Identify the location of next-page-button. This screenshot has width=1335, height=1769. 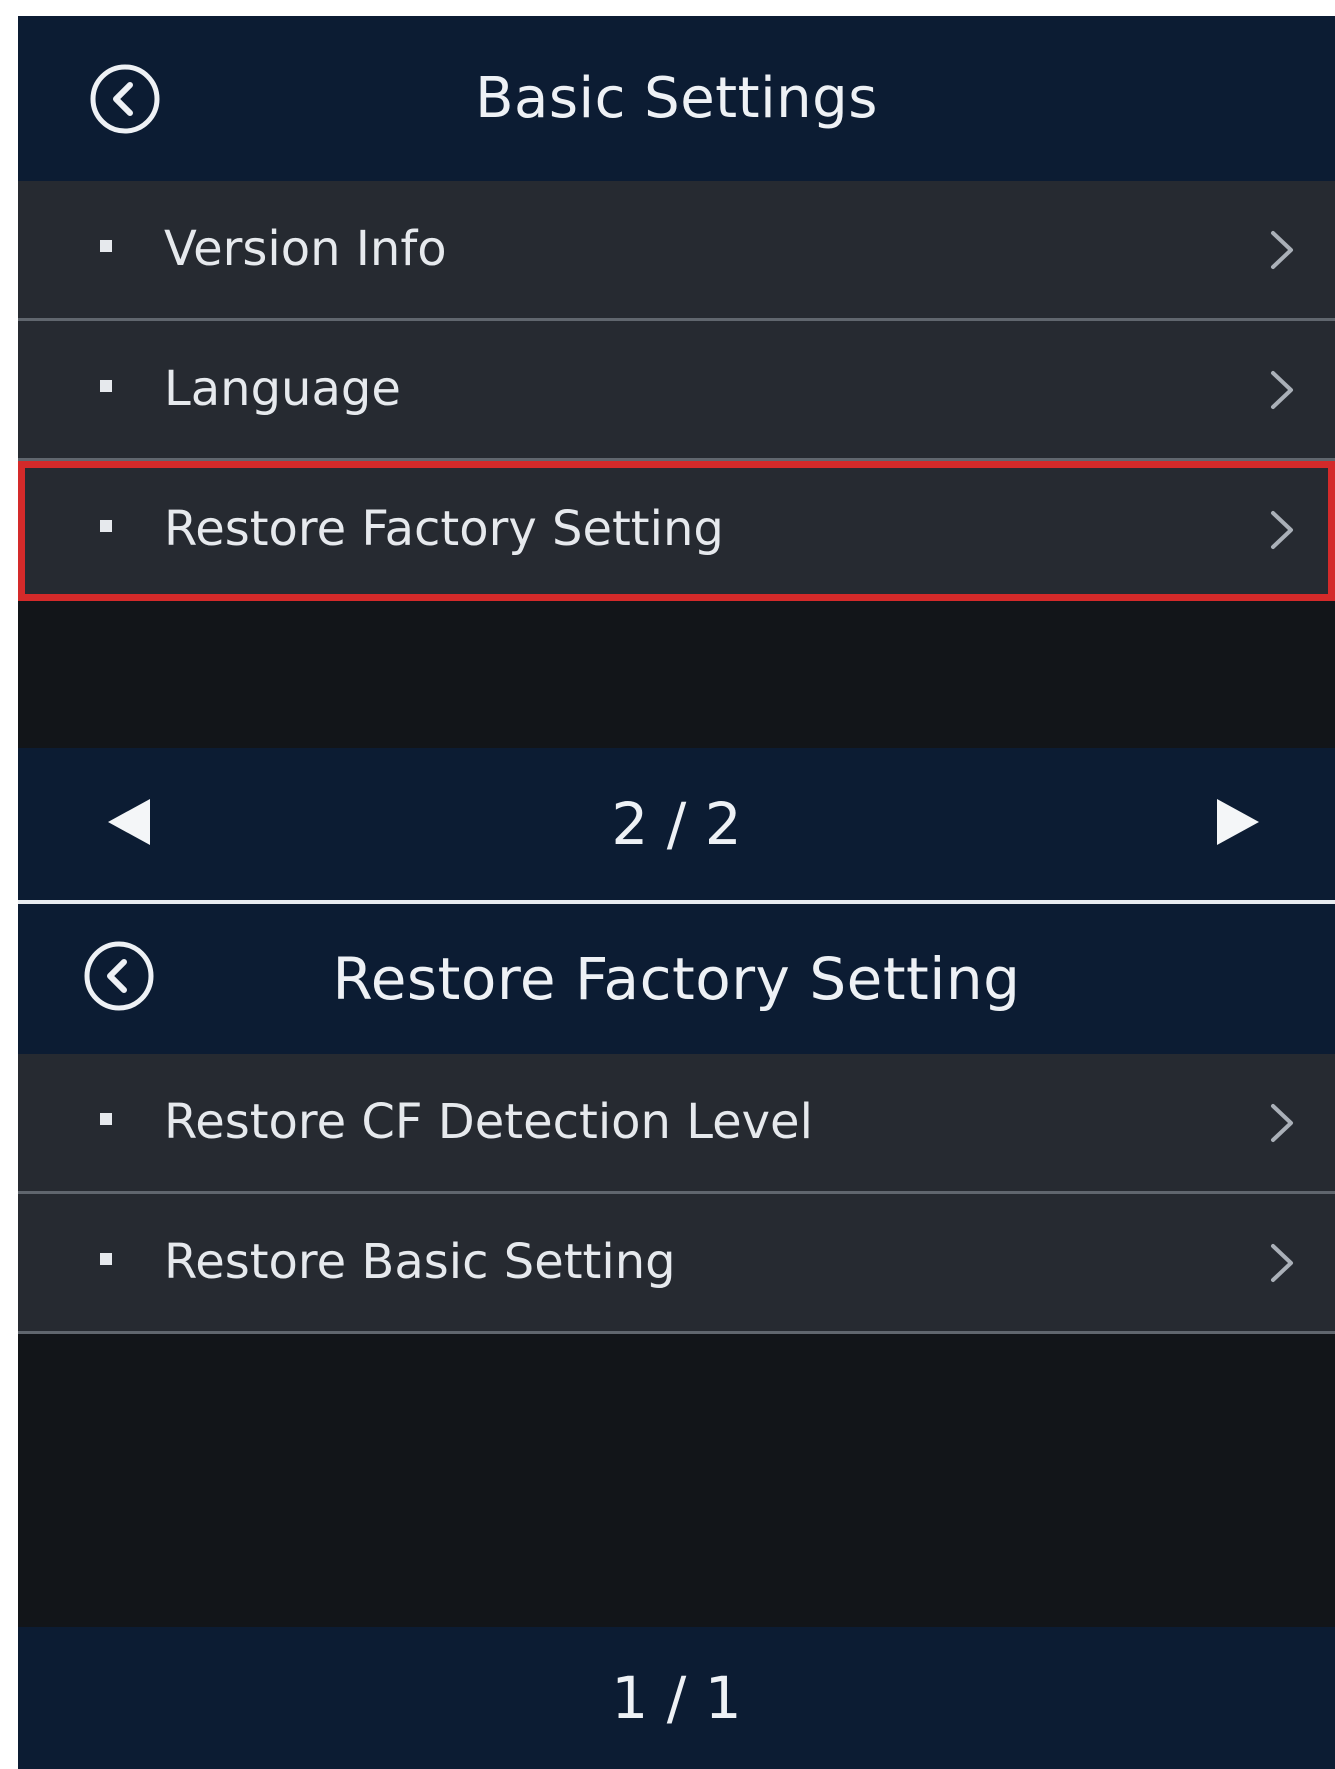
(1238, 822).